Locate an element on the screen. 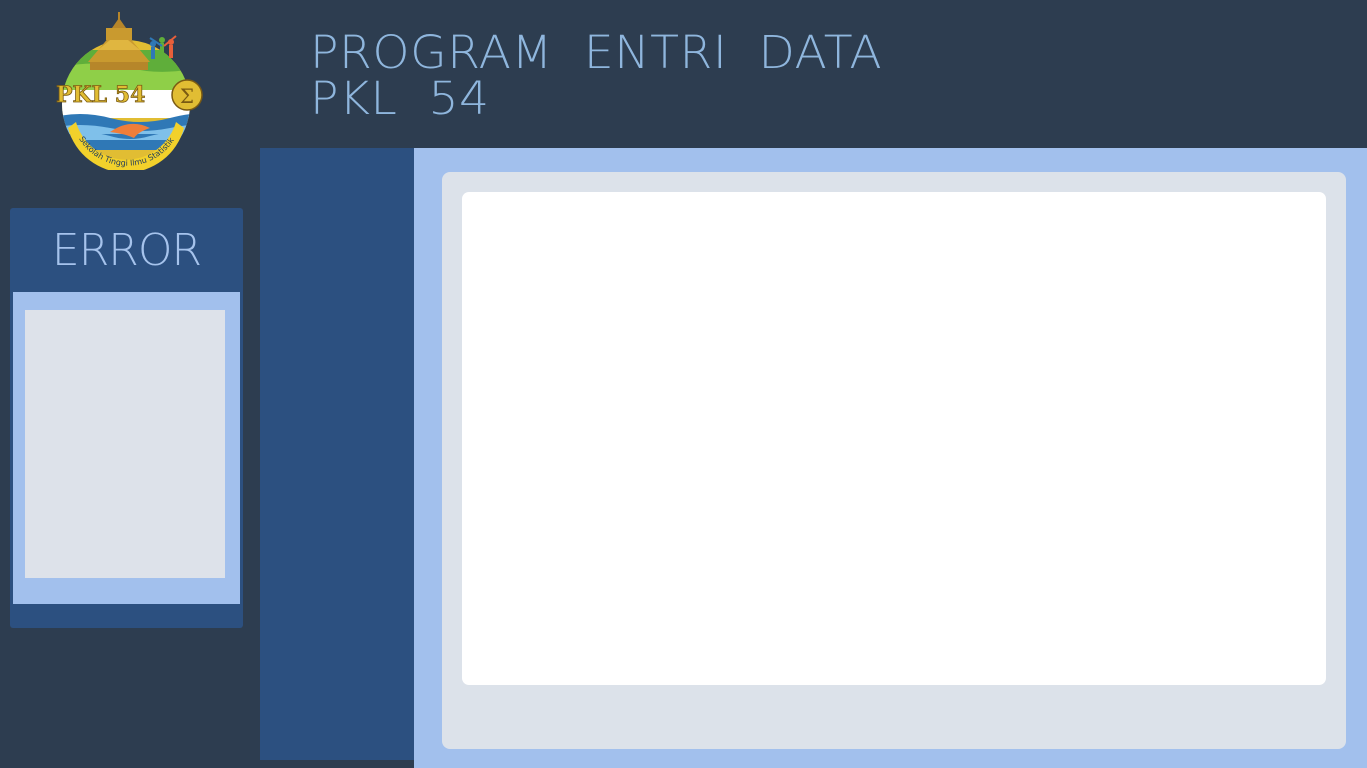  svg-text: PKL 54 is located at coordinates (100, 95).